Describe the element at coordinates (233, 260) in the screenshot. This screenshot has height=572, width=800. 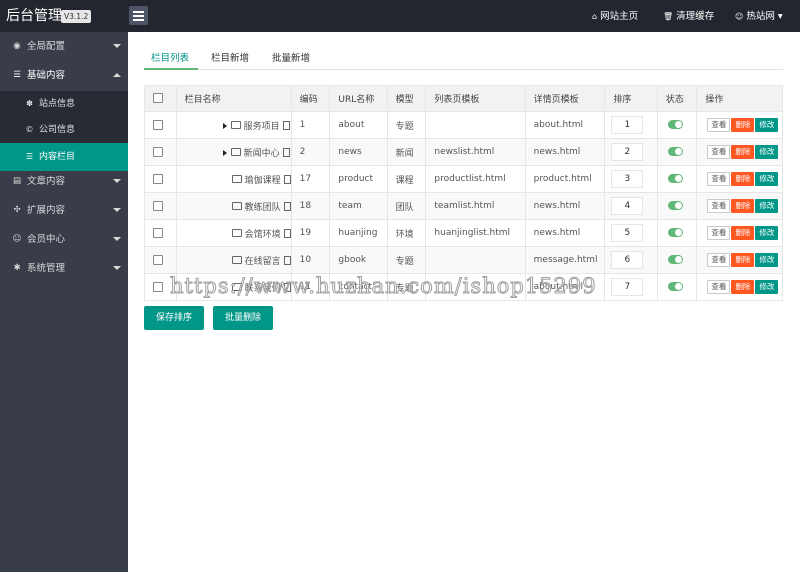
I see `name-cell: 在线留言` at that location.